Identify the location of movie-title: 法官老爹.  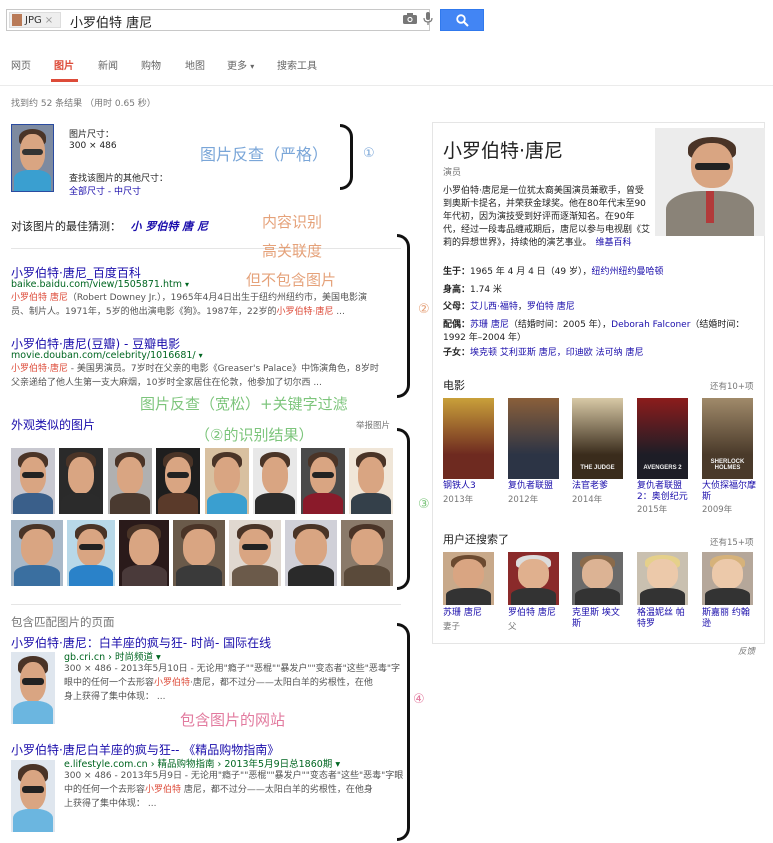
(601, 486).